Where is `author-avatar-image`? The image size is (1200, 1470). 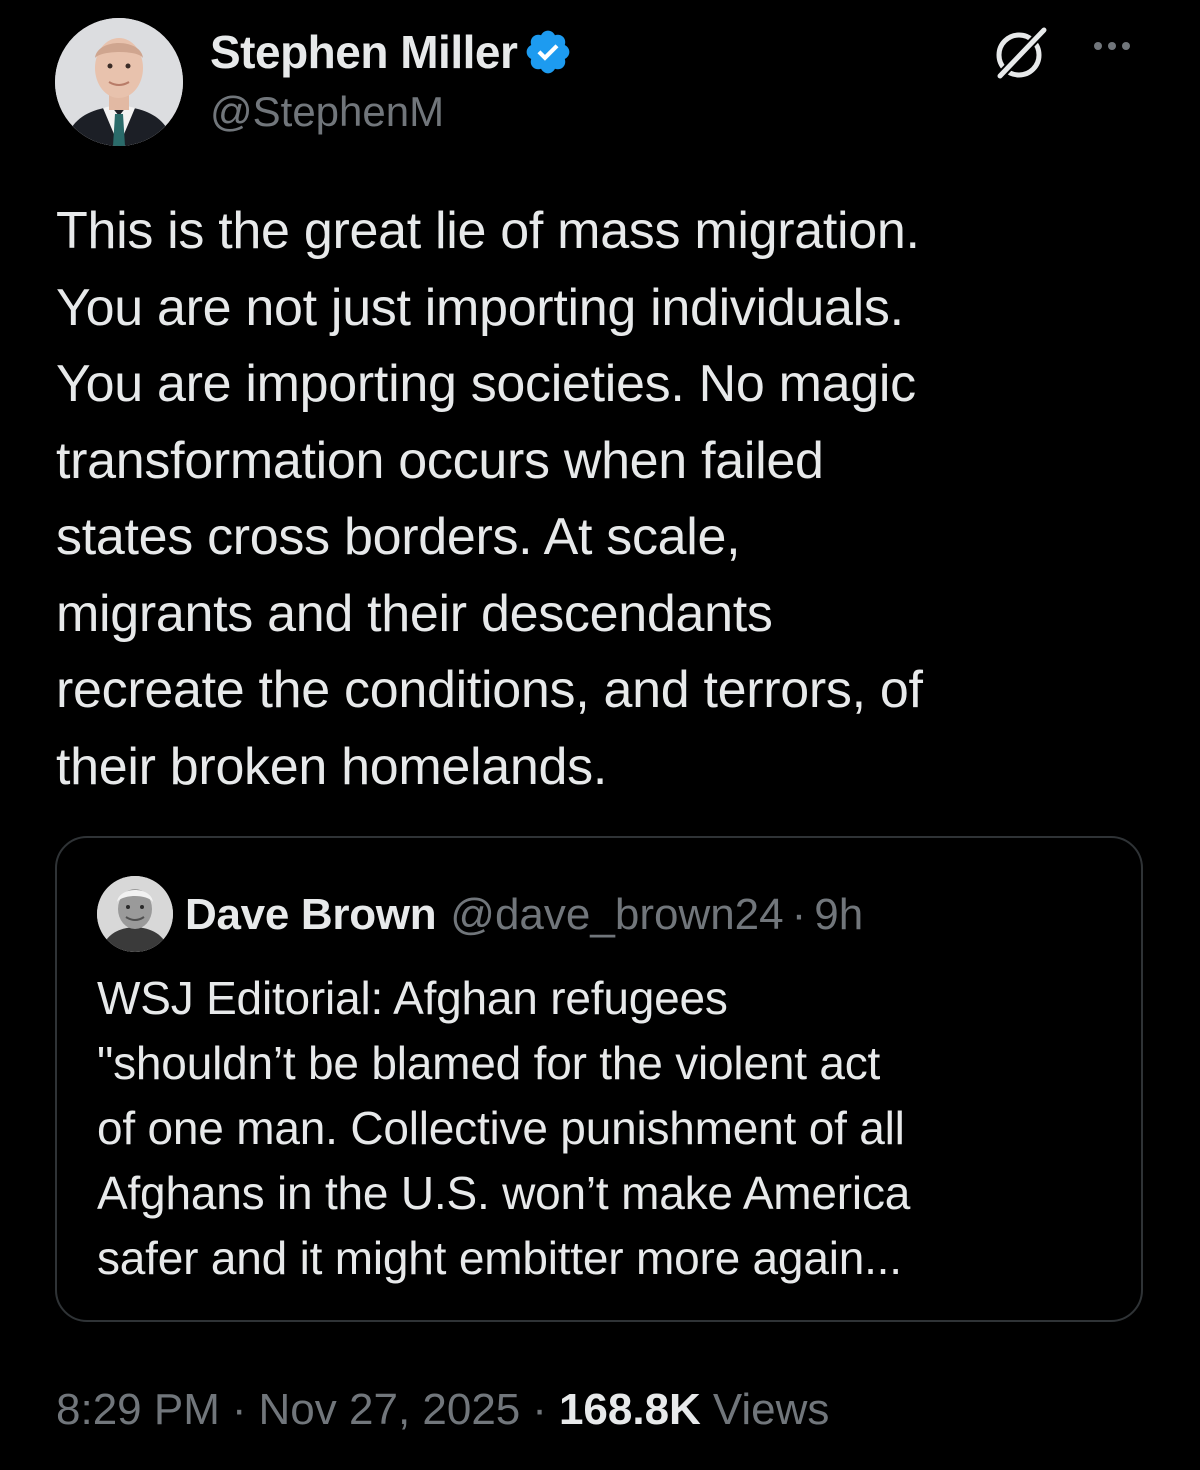 author-avatar-image is located at coordinates (119, 82).